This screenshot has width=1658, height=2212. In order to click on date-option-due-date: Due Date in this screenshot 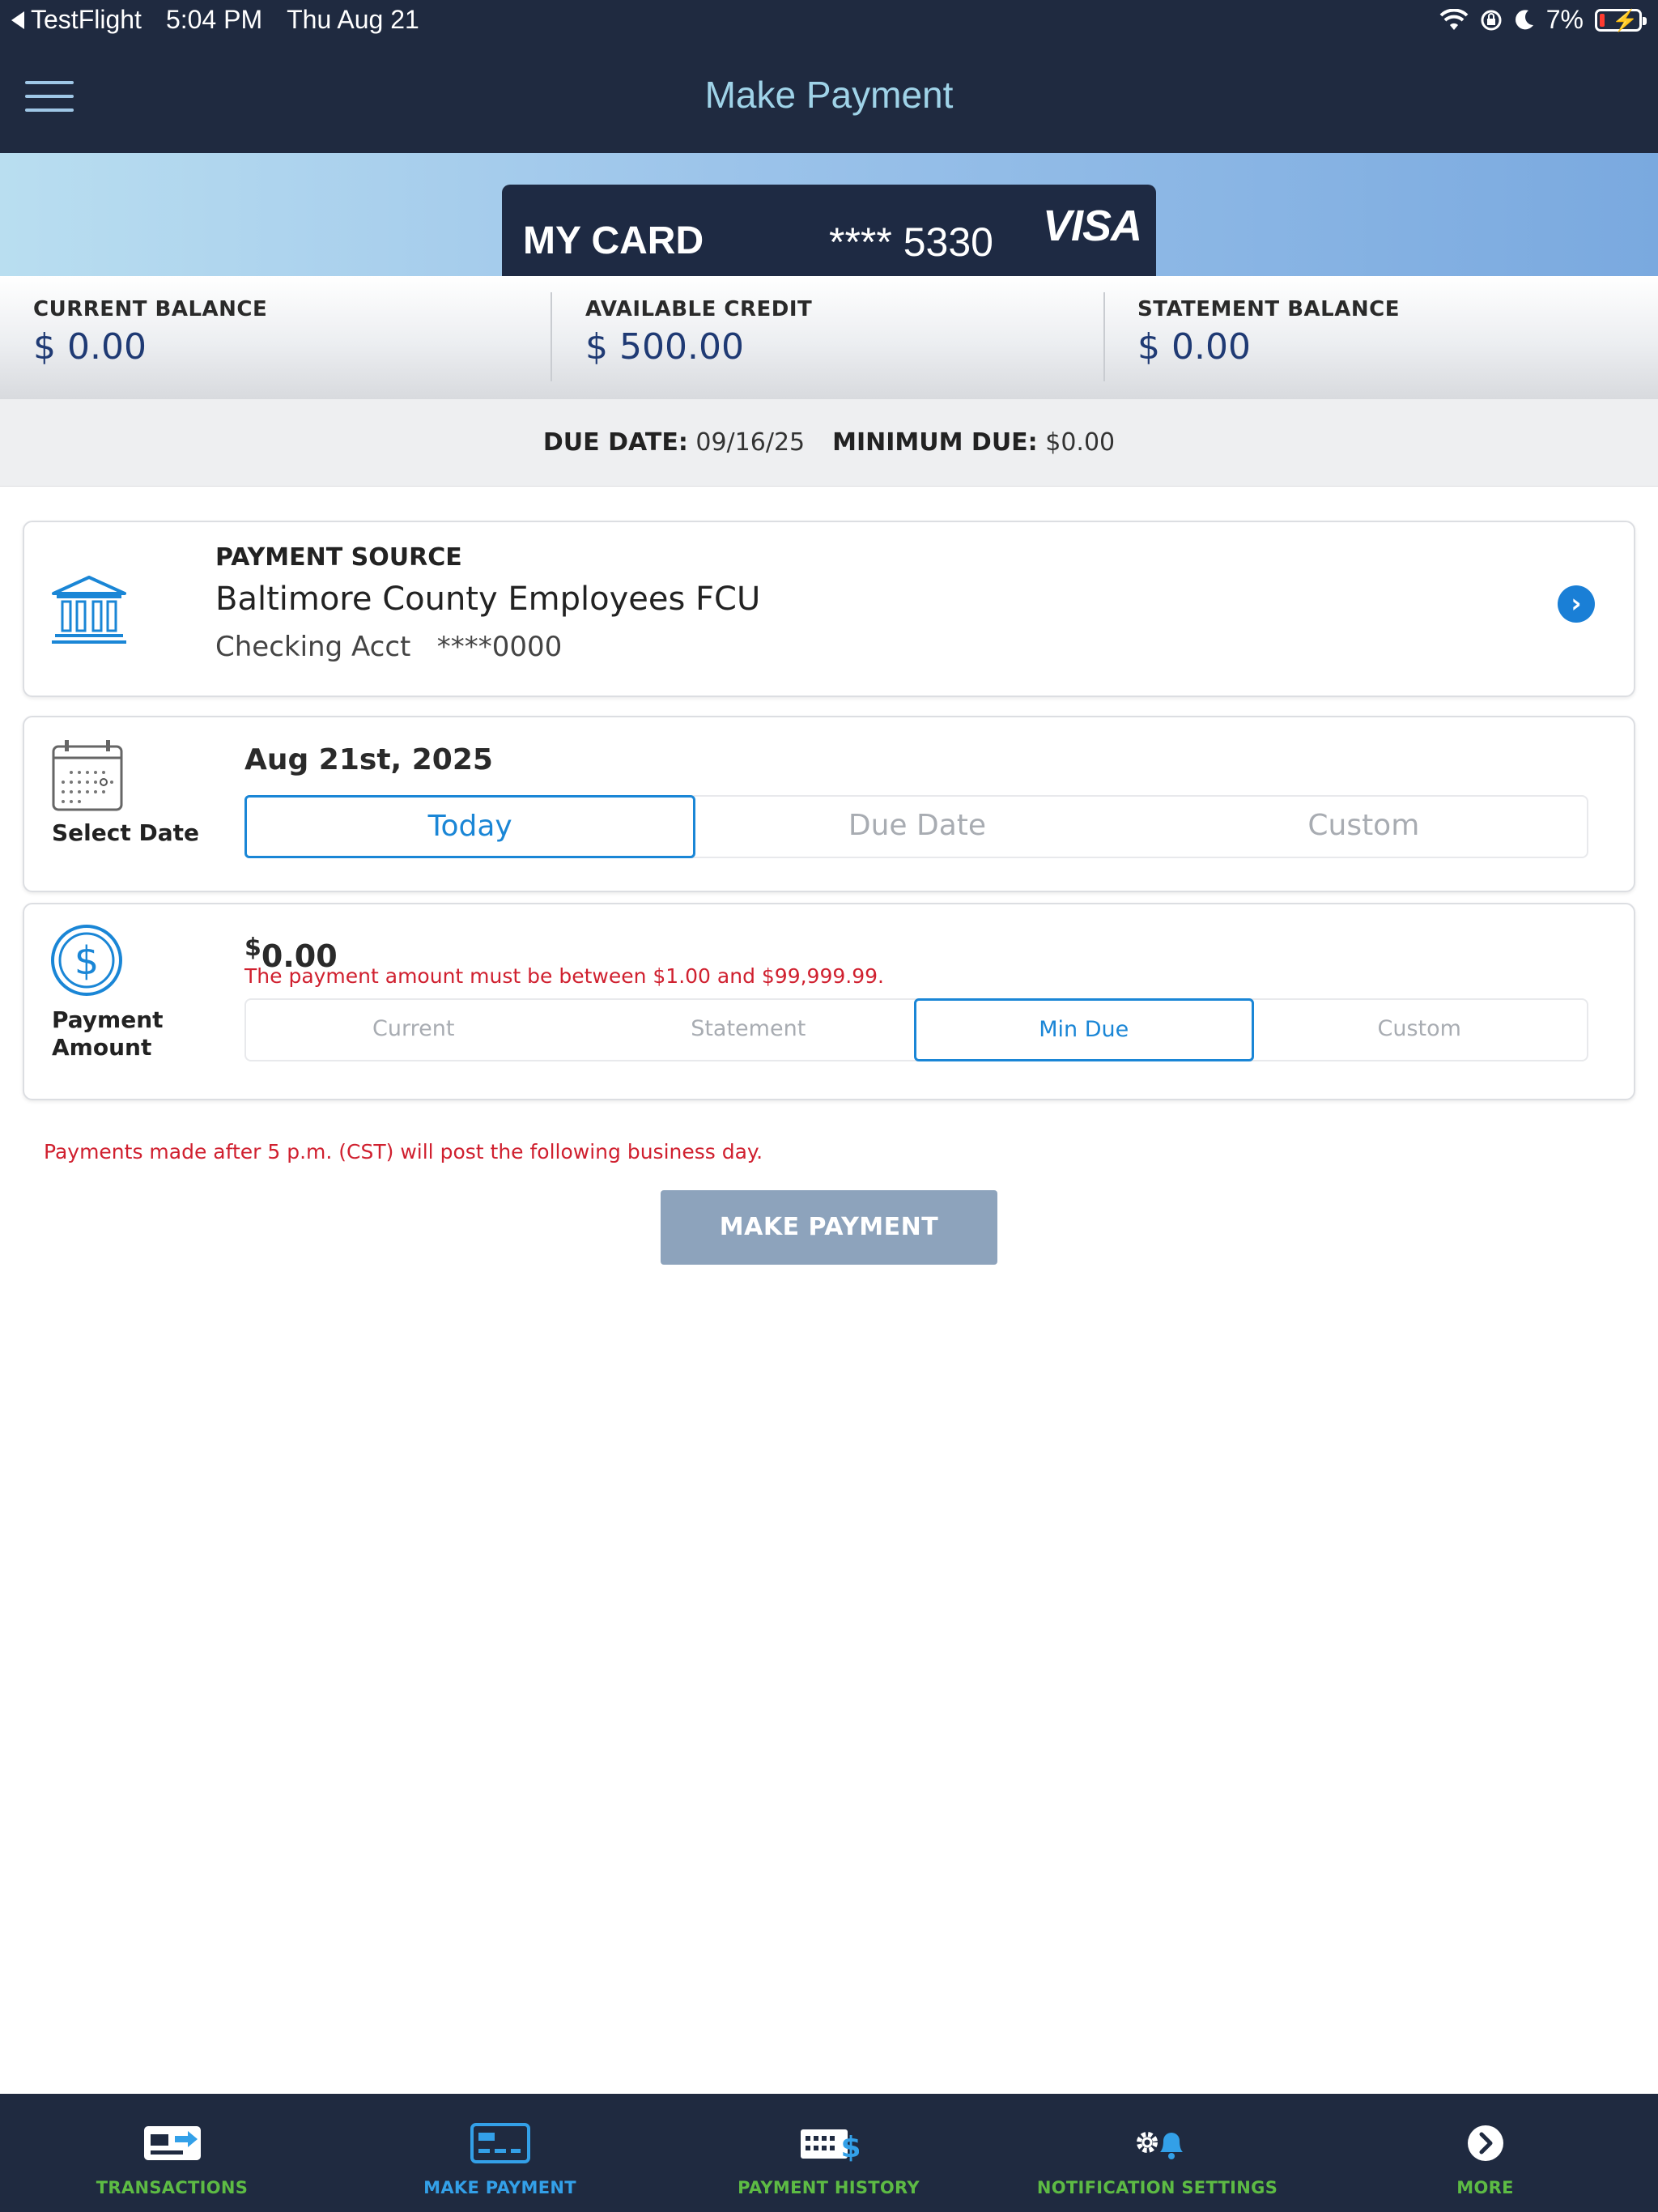, I will do `click(917, 827)`.